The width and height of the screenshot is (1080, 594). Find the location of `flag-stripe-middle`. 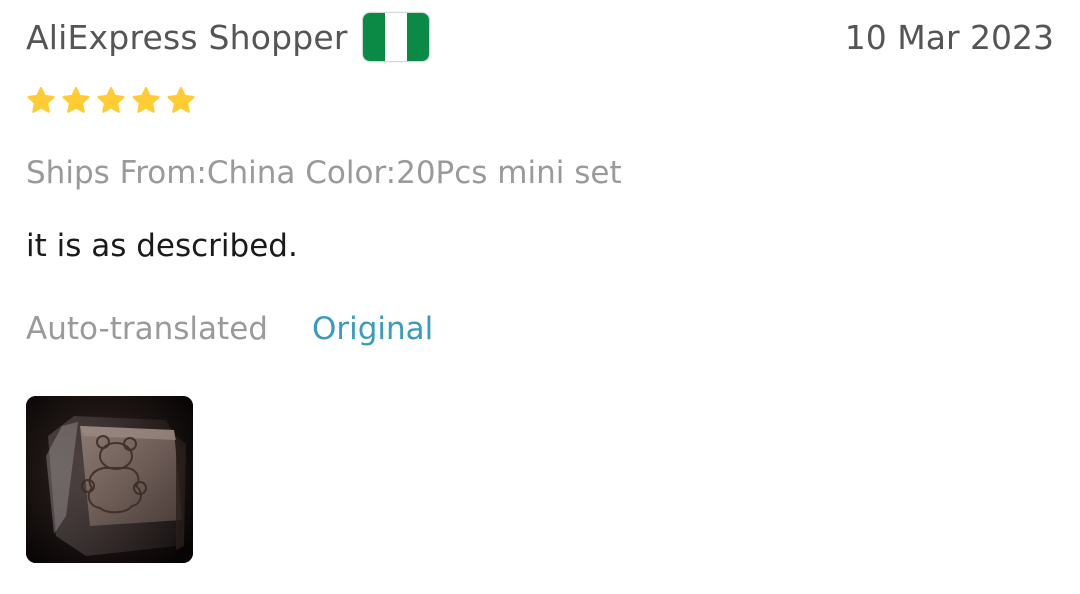

flag-stripe-middle is located at coordinates (395, 37).